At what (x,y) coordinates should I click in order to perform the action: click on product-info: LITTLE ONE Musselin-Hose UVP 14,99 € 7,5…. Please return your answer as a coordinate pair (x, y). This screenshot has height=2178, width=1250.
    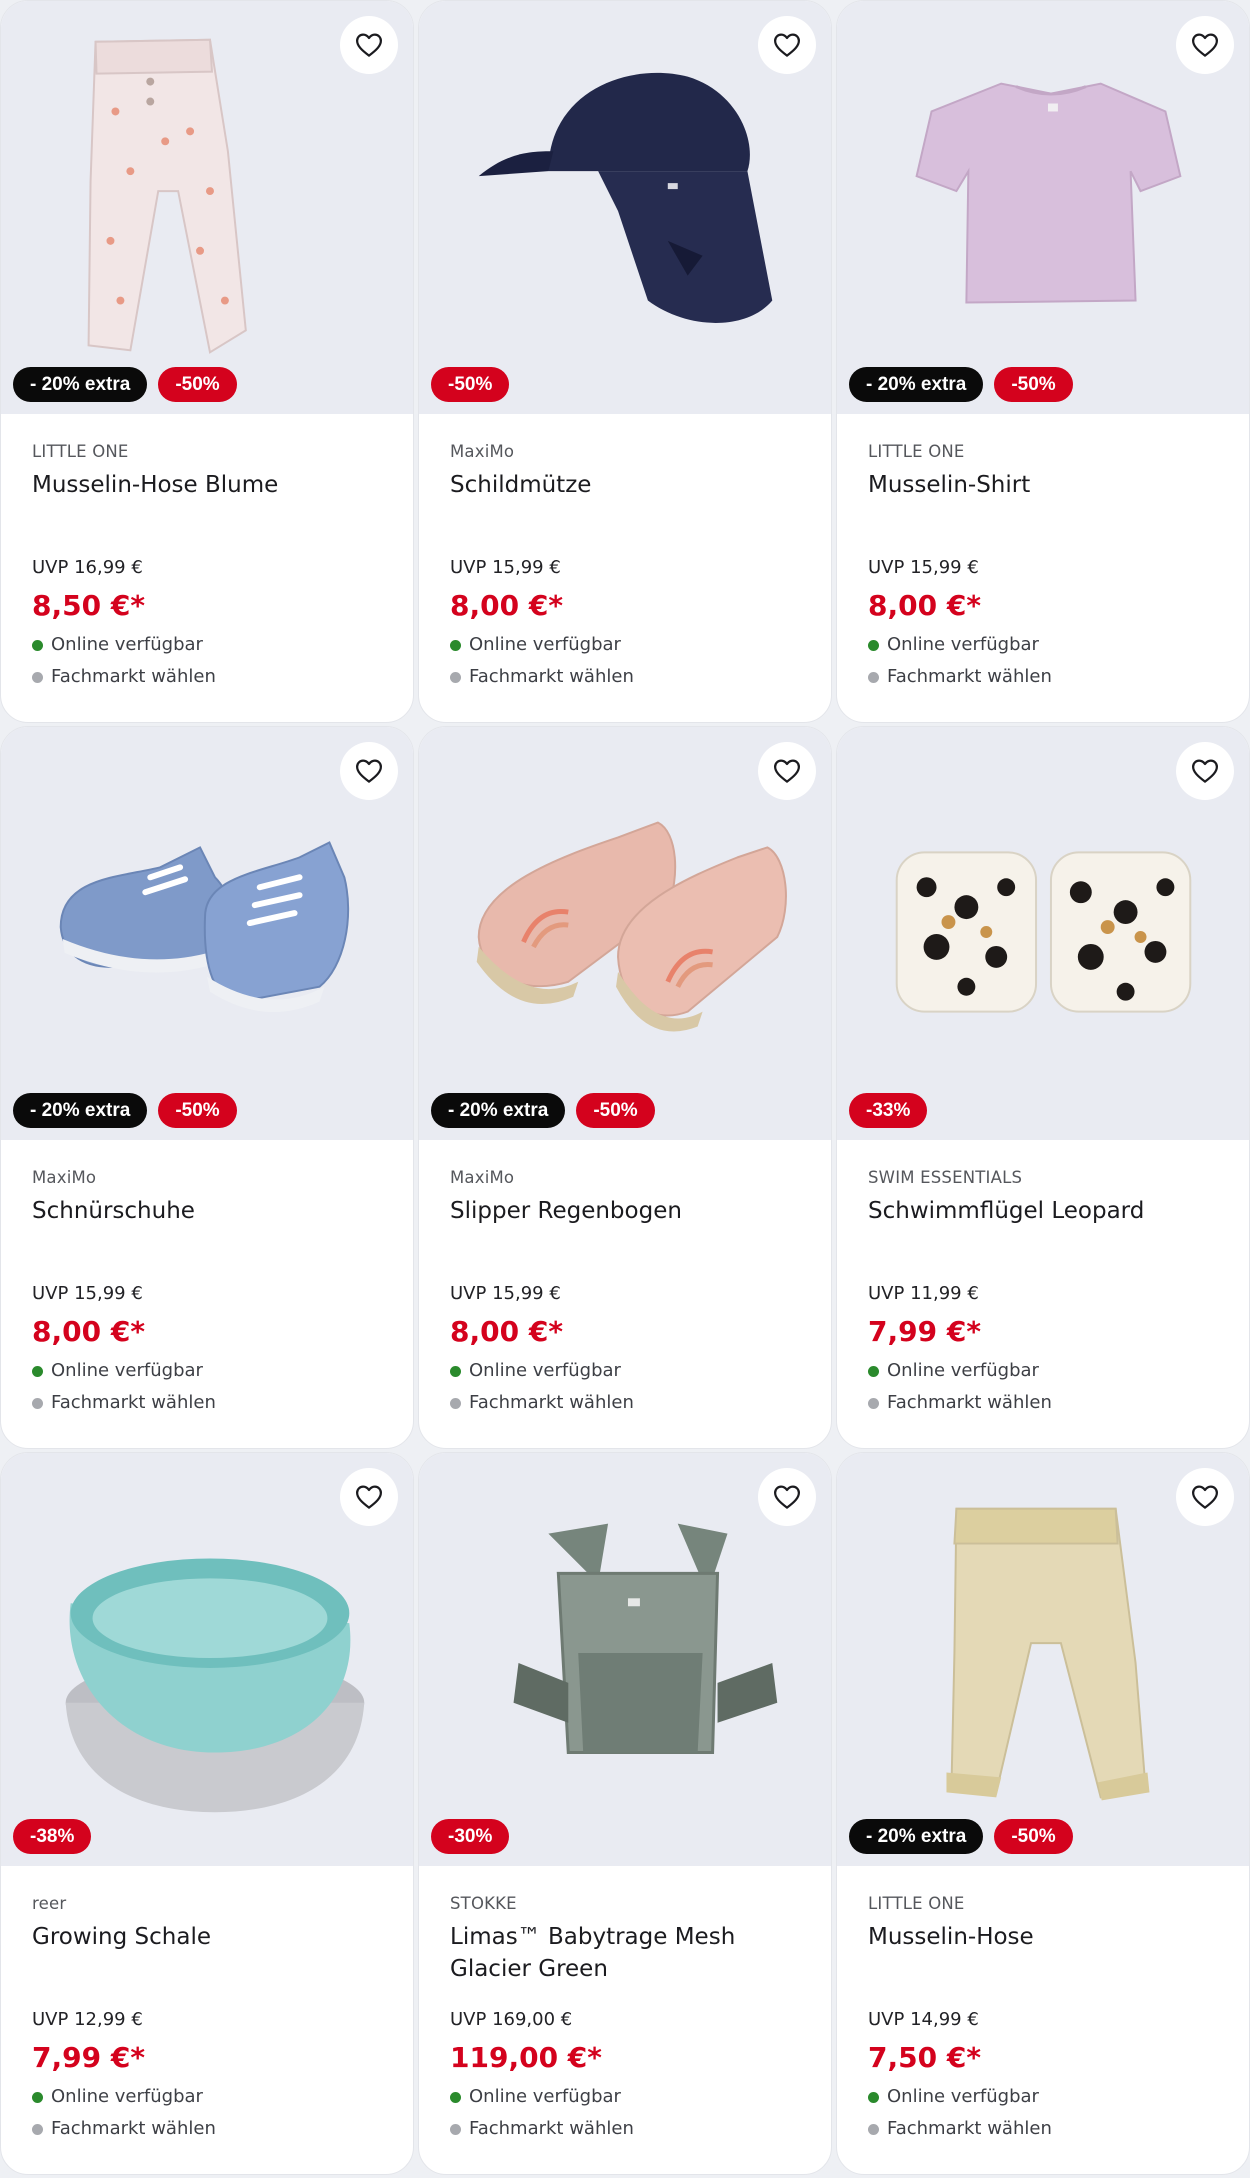
    Looking at the image, I should click on (1043, 2005).